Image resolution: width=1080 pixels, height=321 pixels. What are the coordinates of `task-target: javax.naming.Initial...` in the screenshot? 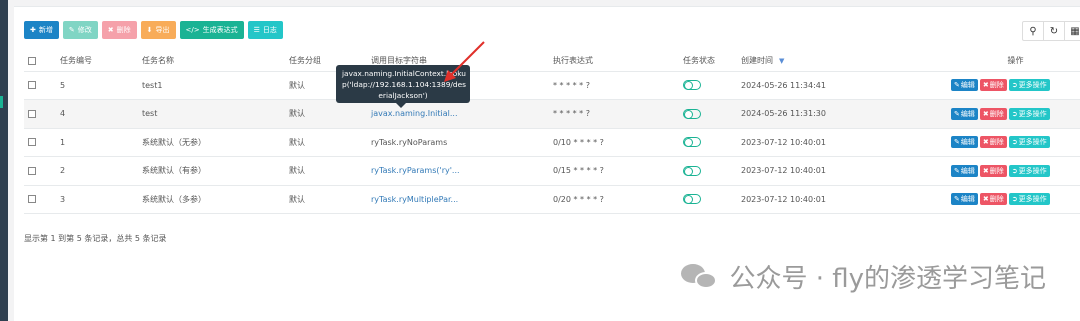 It's located at (458, 114).